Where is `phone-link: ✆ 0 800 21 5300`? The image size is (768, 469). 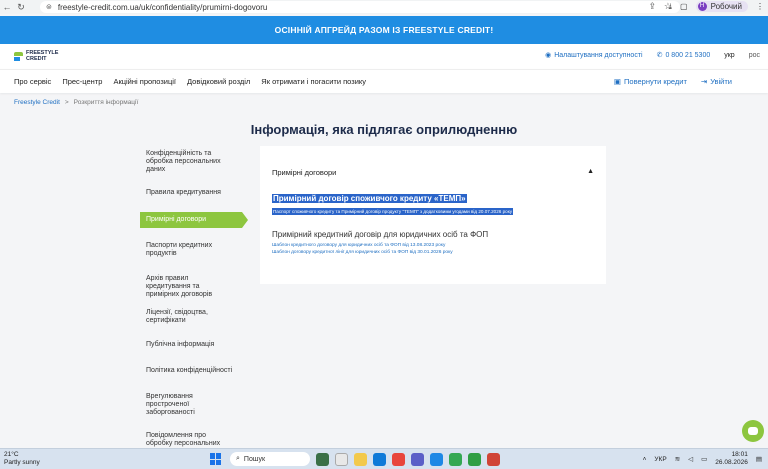 phone-link: ✆ 0 800 21 5300 is located at coordinates (683, 55).